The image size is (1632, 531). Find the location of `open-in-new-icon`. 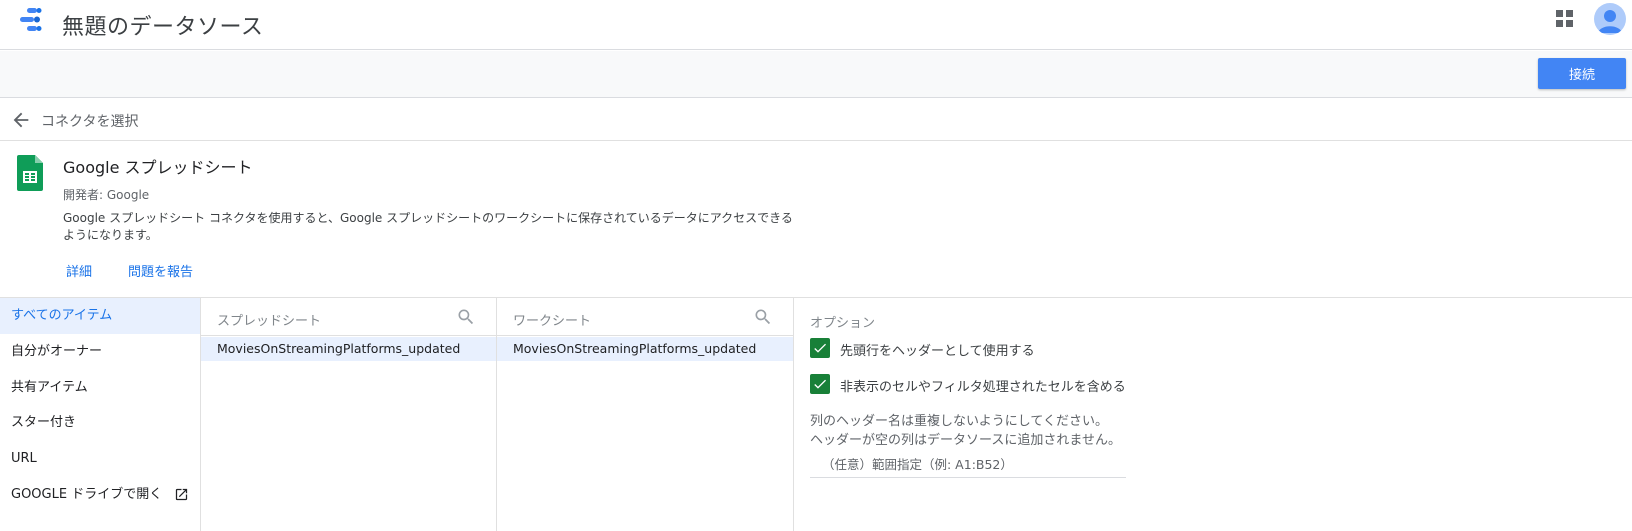

open-in-new-icon is located at coordinates (182, 494).